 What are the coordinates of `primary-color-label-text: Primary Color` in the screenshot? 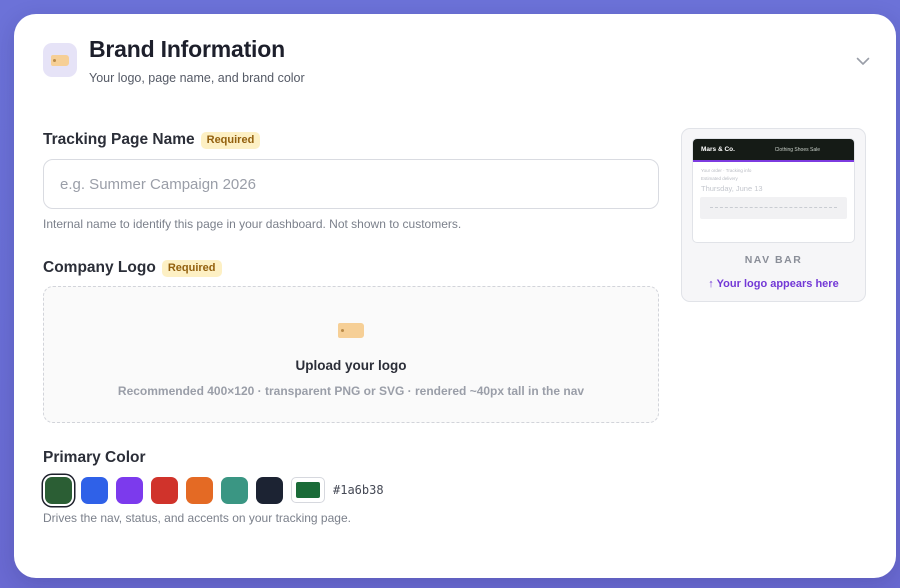 It's located at (94, 457).